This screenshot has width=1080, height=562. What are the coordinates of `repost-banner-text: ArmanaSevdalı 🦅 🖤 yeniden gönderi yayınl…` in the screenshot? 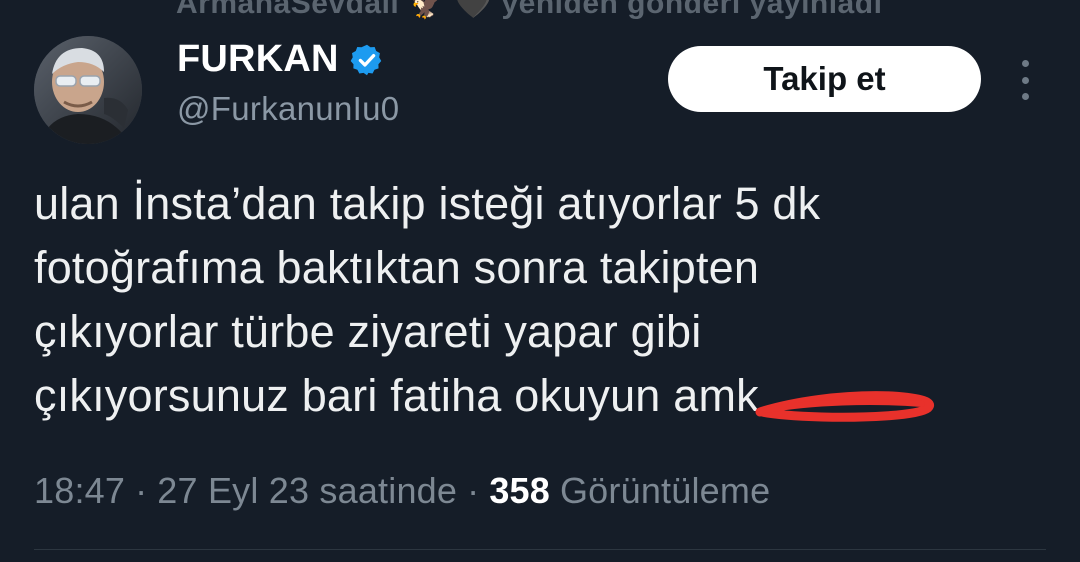 It's located at (529, 10).